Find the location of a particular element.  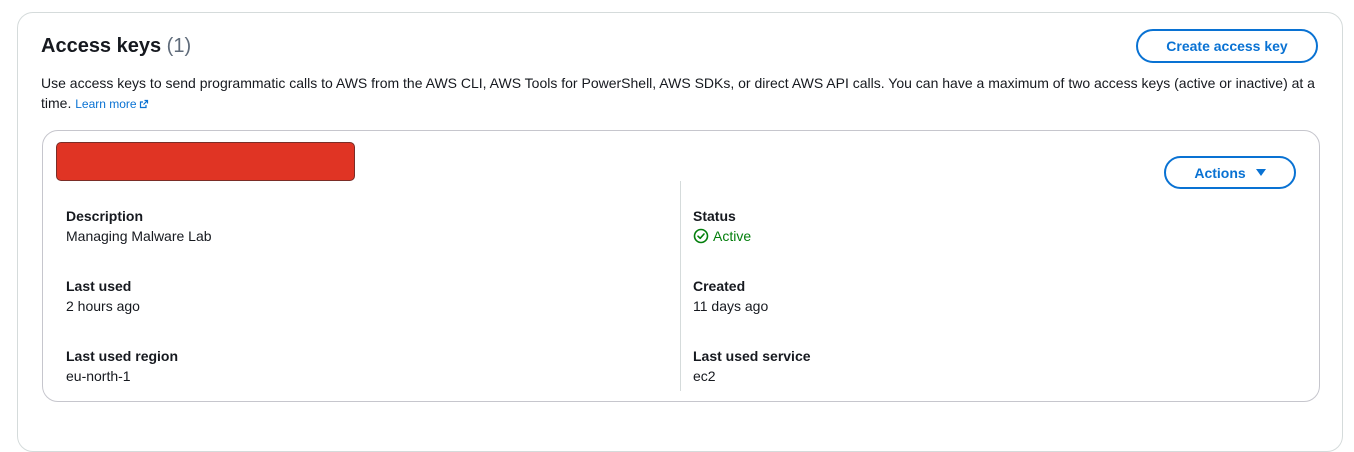

actions-label: Actions is located at coordinates (1220, 172).